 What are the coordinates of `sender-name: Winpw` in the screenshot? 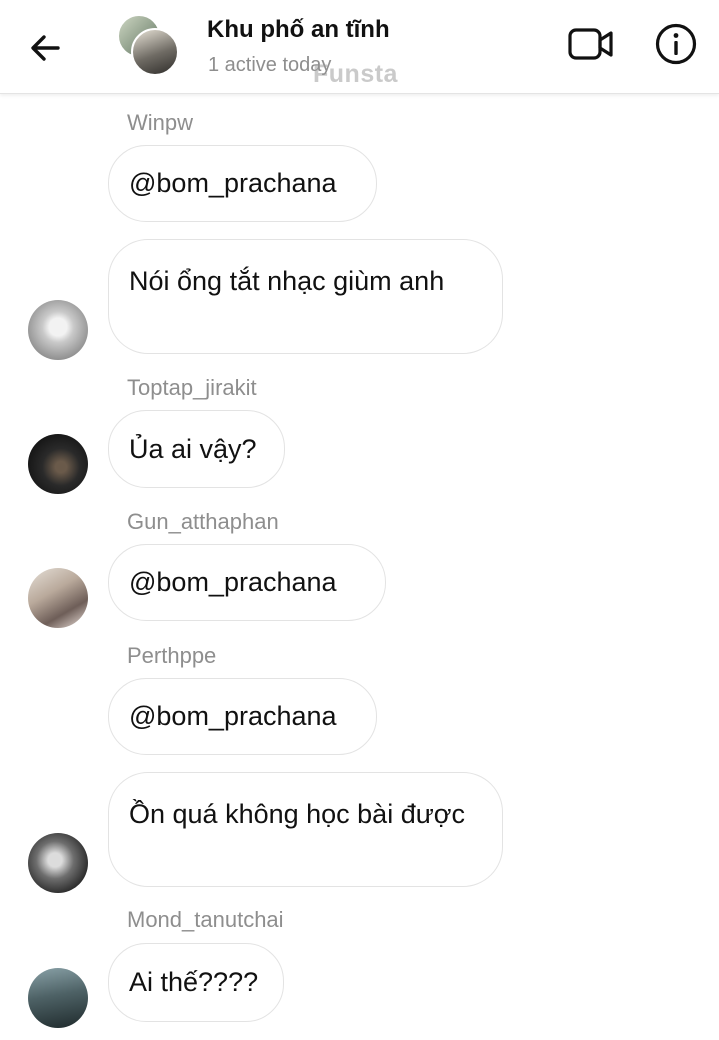 It's located at (160, 122).